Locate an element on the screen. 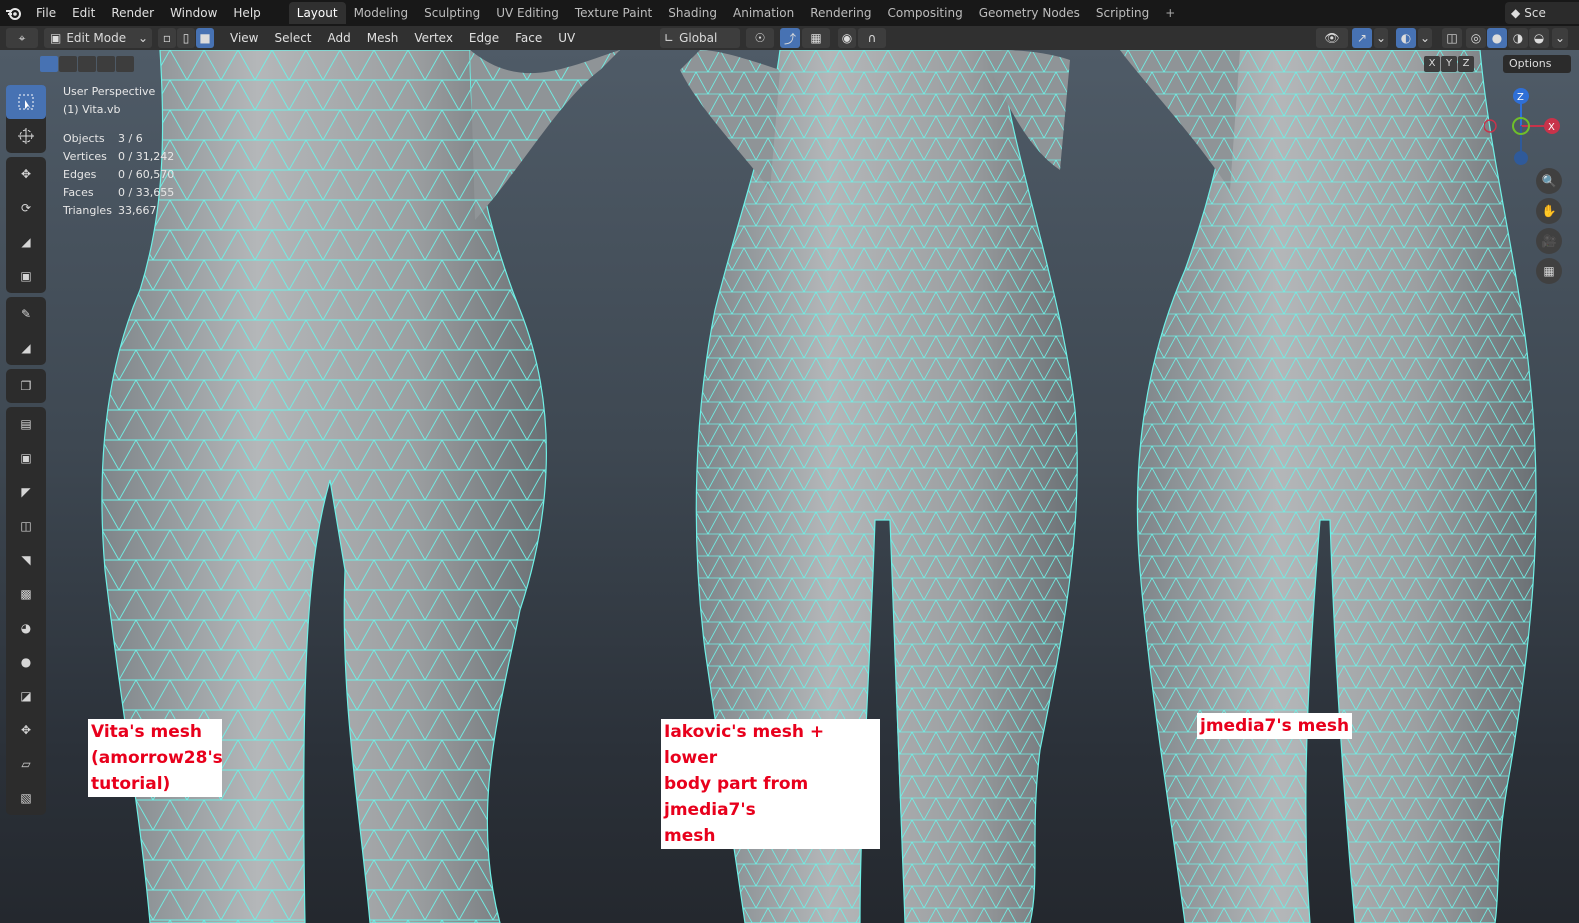 This screenshot has height=923, width=1579. perspective-toggle-icon: ▦ is located at coordinates (1549, 271).